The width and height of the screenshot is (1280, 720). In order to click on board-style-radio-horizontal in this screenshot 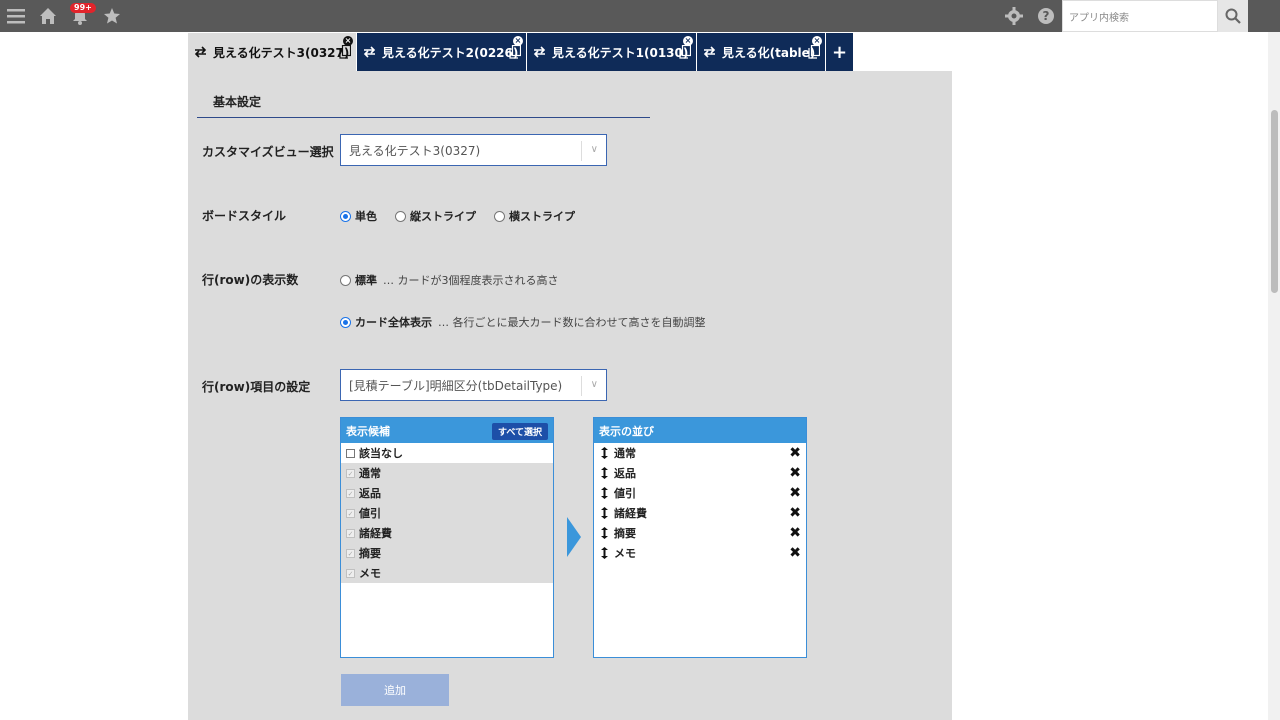, I will do `click(499, 216)`.